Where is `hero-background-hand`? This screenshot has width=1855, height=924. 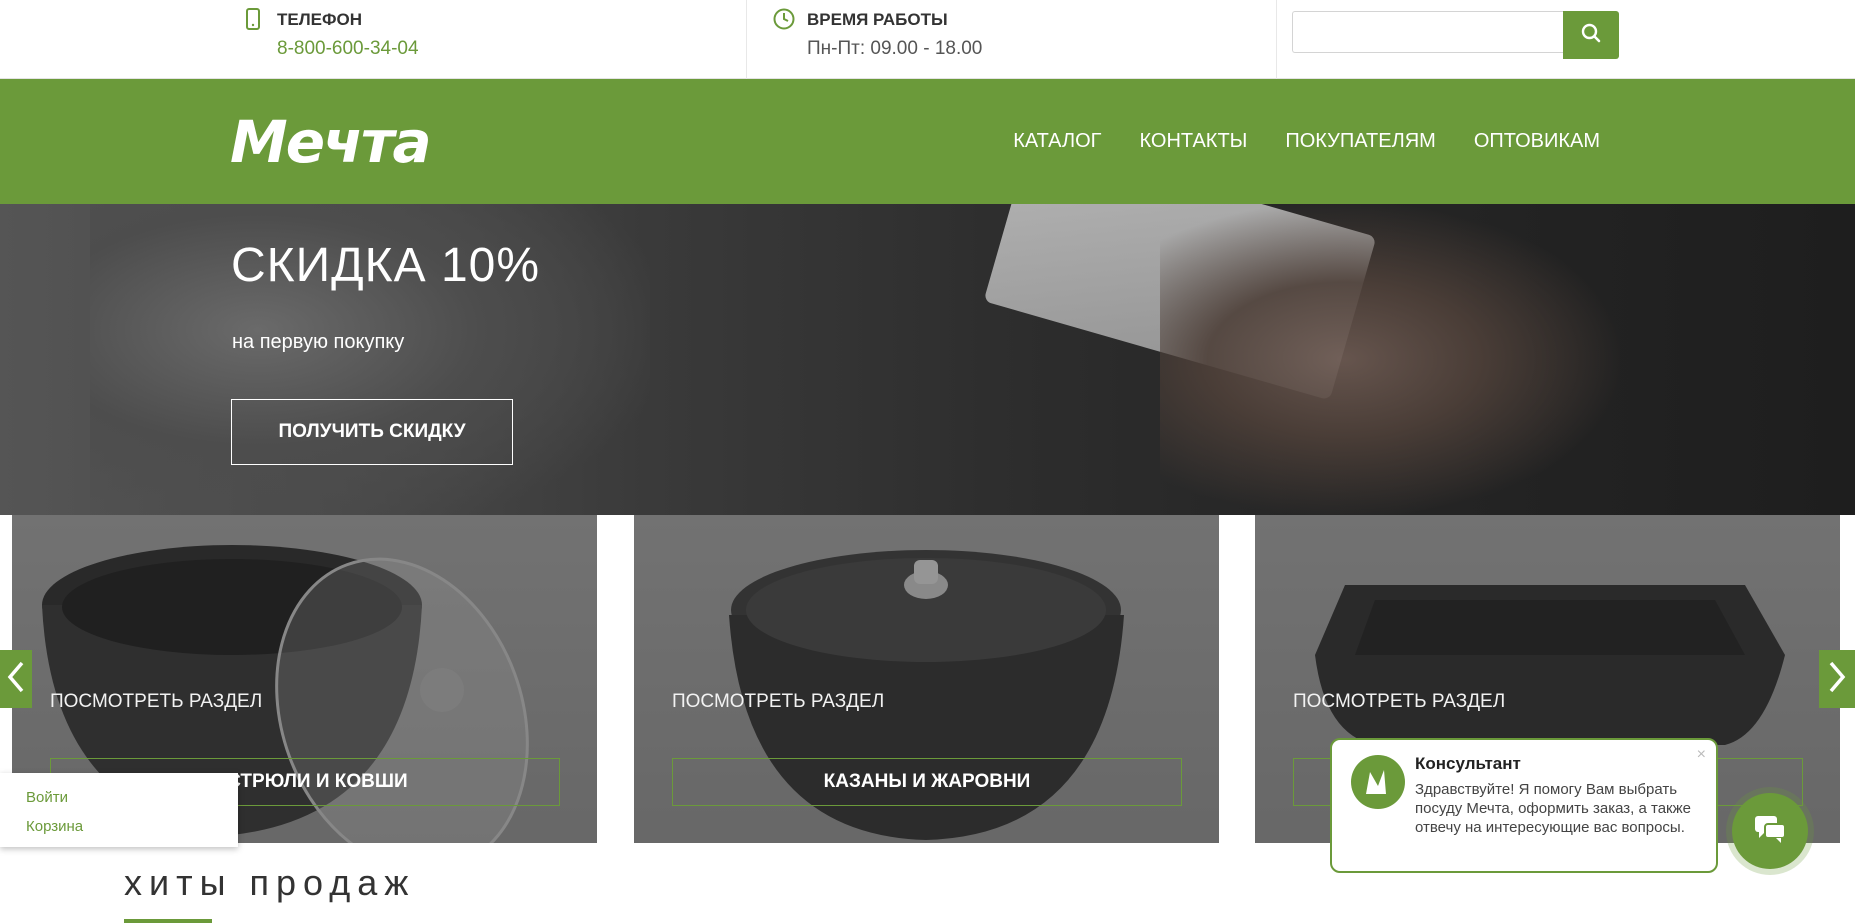
hero-background-hand is located at coordinates (1390, 359).